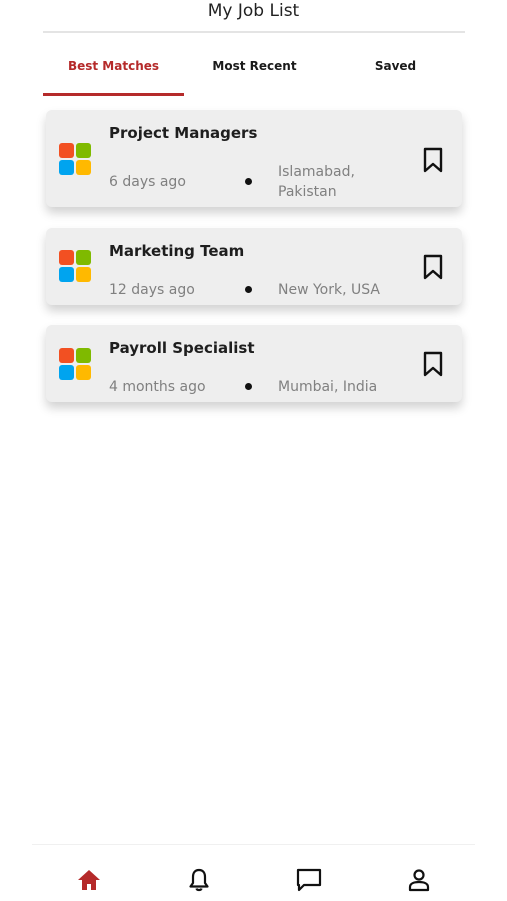  What do you see at coordinates (113, 94) in the screenshot?
I see `active-tab-indicator` at bounding box center [113, 94].